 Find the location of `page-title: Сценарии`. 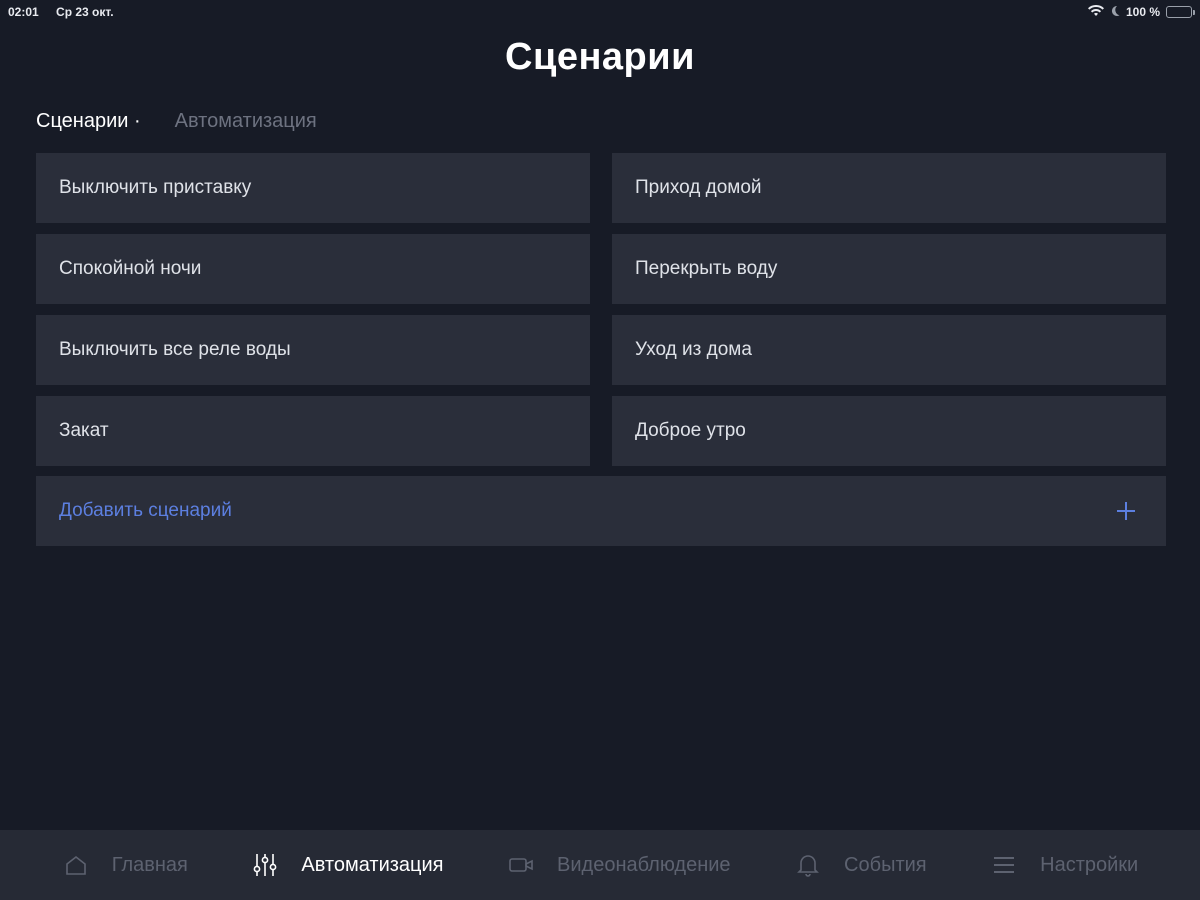

page-title: Сценарии is located at coordinates (600, 57).